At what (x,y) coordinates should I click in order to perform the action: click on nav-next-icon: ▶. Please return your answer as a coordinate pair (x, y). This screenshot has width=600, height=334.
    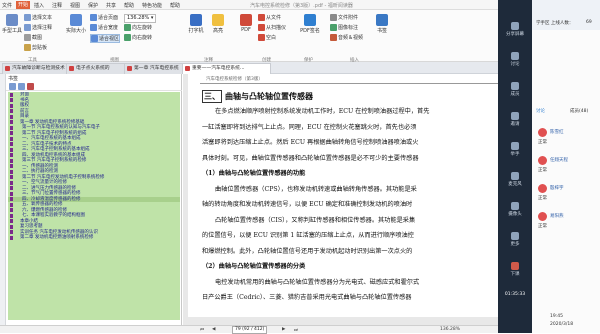
    Looking at the image, I should click on (283, 329).